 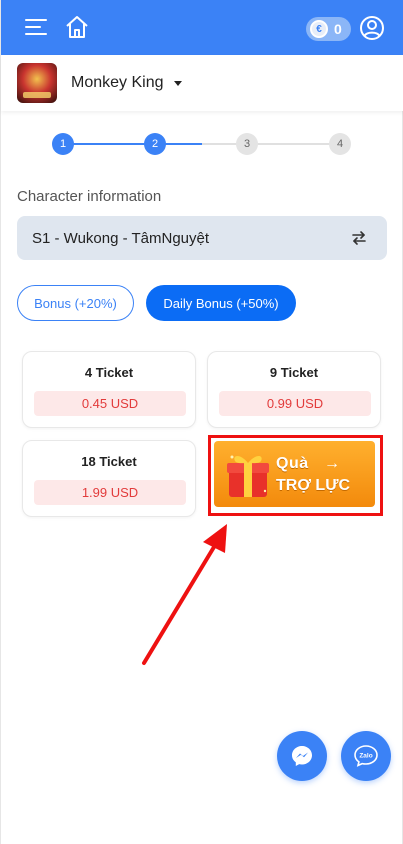 I want to click on coin-icon: €, so click(x=319, y=29).